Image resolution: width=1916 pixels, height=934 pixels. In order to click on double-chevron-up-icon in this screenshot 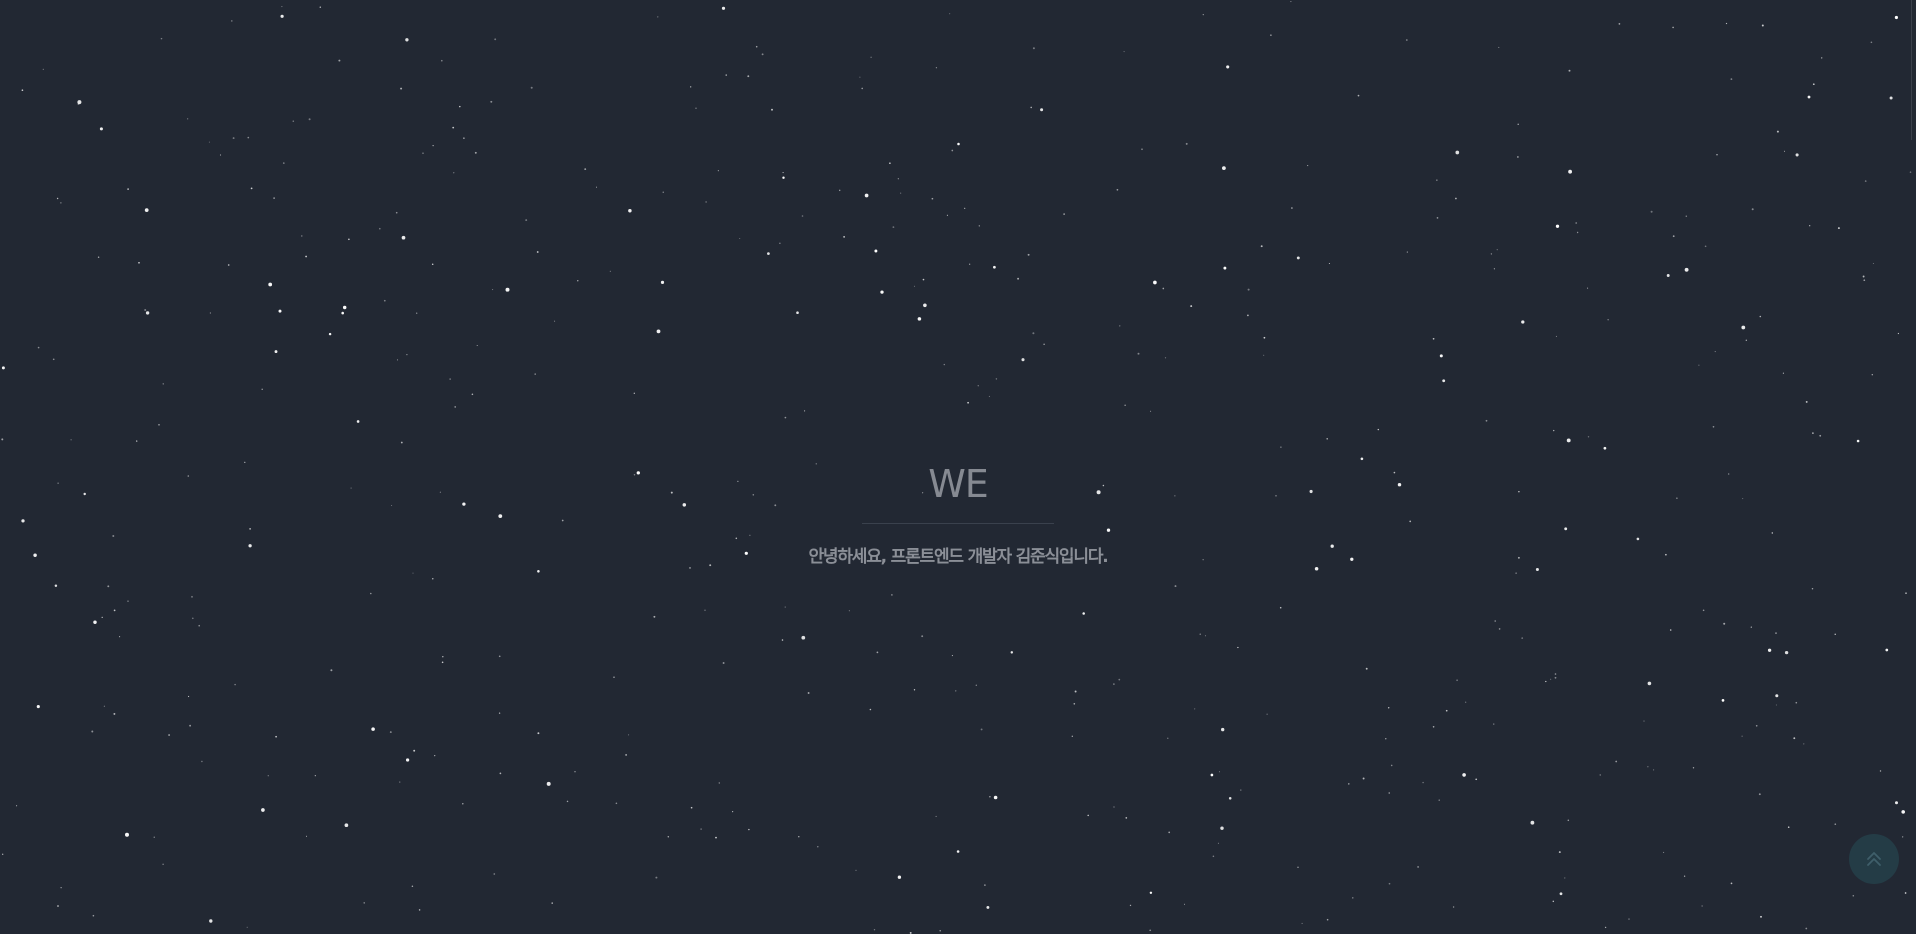, I will do `click(1874, 859)`.